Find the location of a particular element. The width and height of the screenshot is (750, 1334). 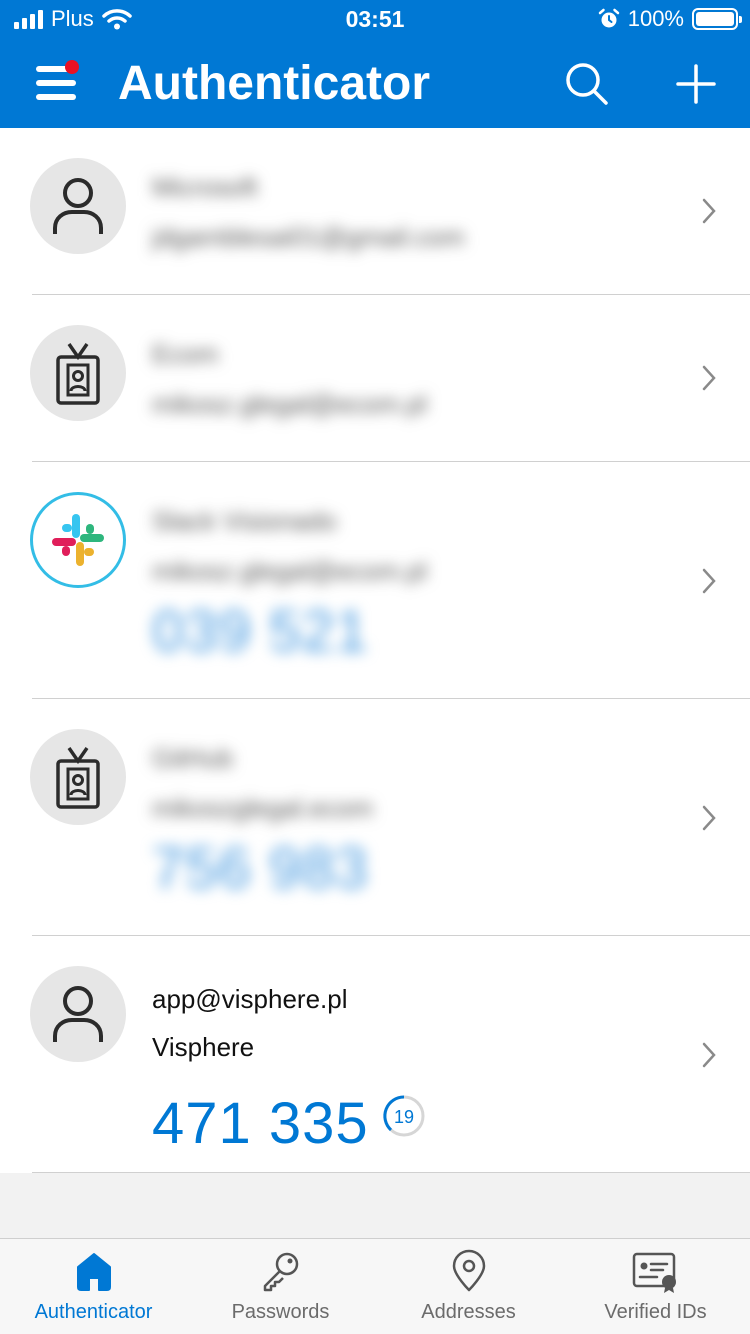

account-name: Microsoft is located at coordinates (205, 187).